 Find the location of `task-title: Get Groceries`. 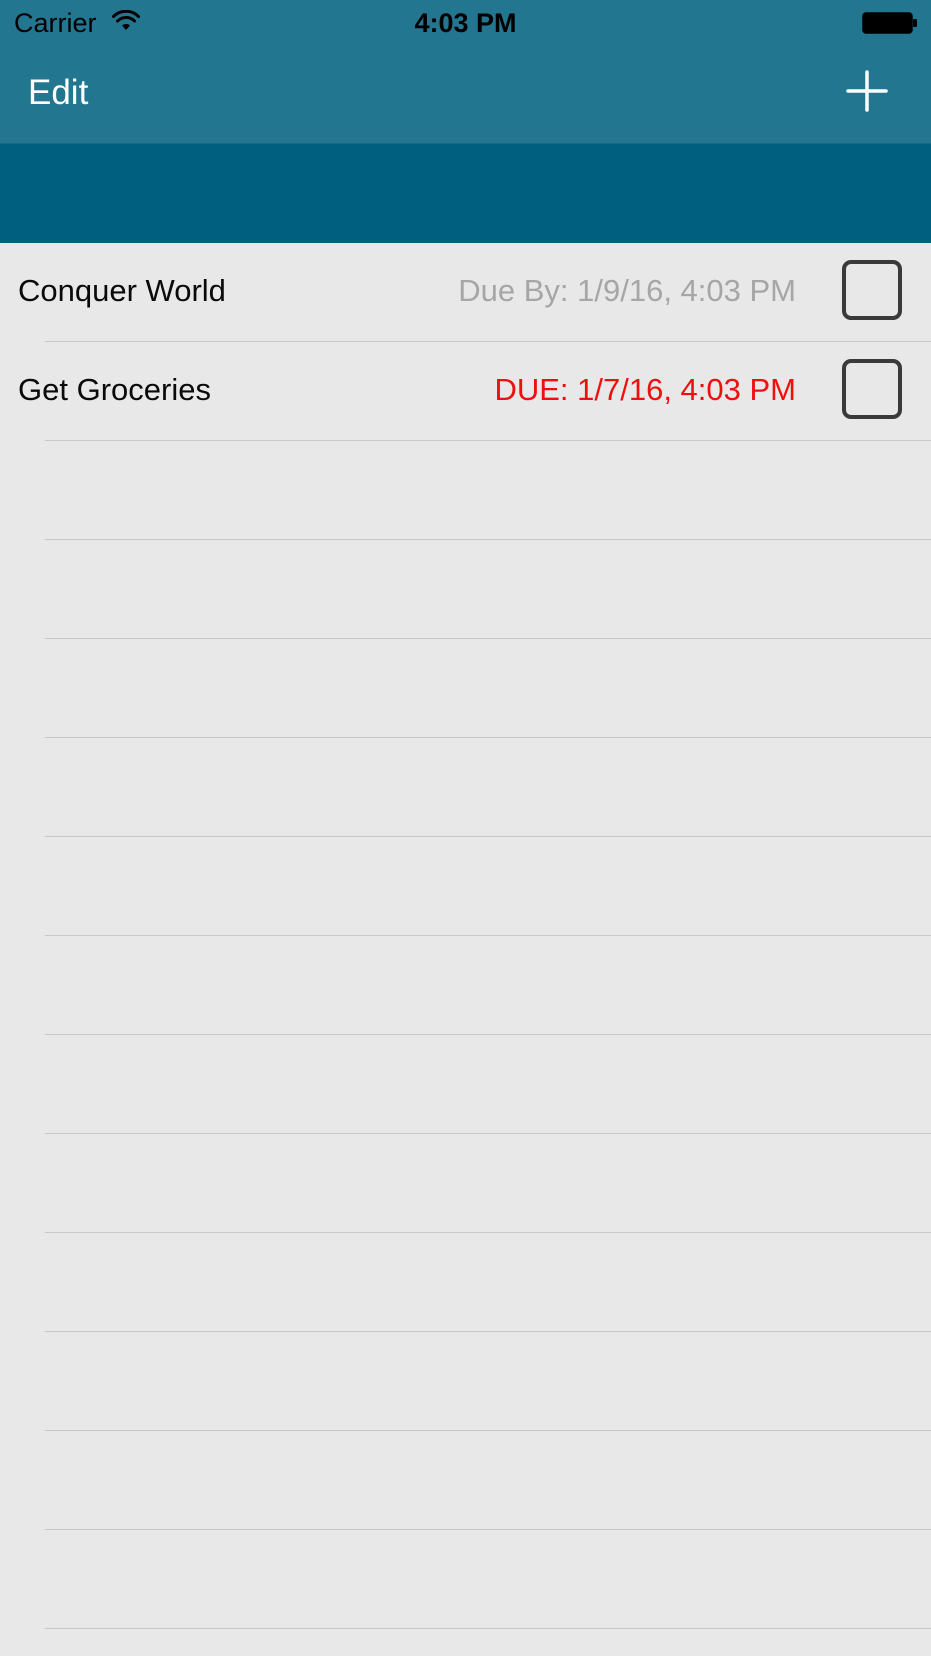

task-title: Get Groceries is located at coordinates (114, 389).